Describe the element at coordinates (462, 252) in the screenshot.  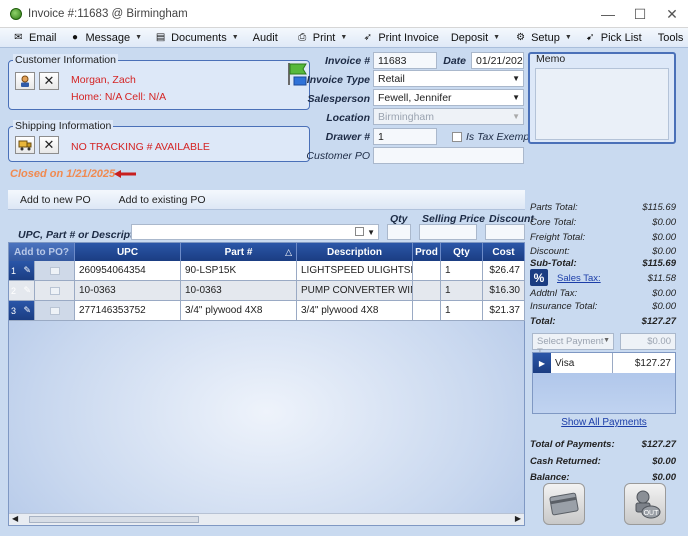
I see `column-header-qty: Qty` at that location.